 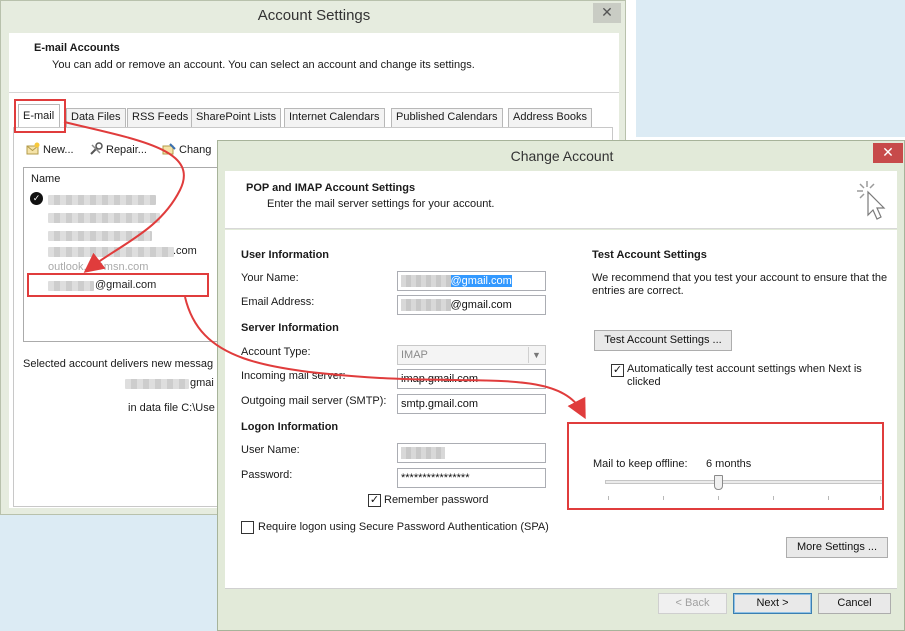 I want to click on password-label: Password:, so click(x=267, y=475).